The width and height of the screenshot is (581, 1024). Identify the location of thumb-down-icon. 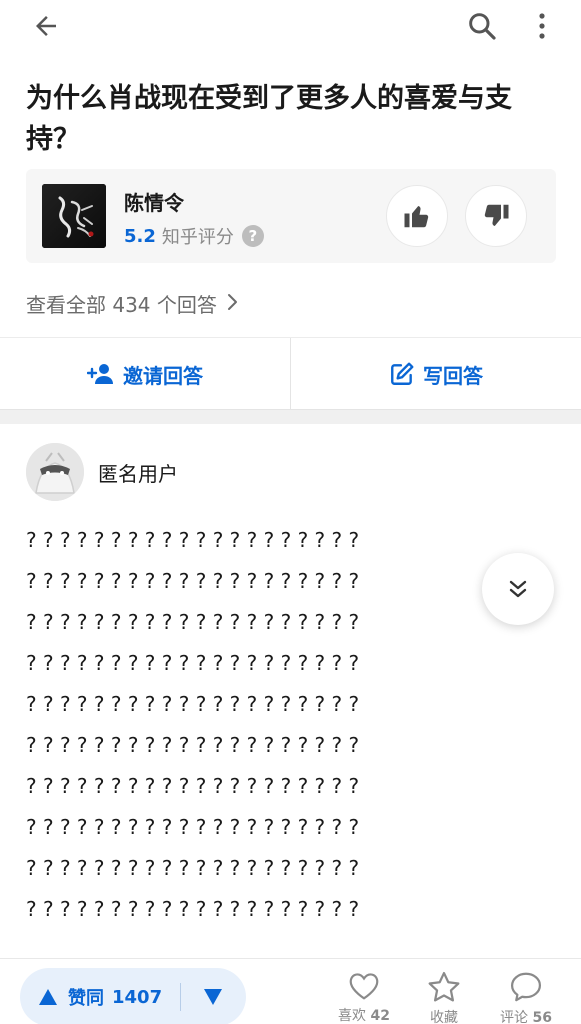
(496, 215).